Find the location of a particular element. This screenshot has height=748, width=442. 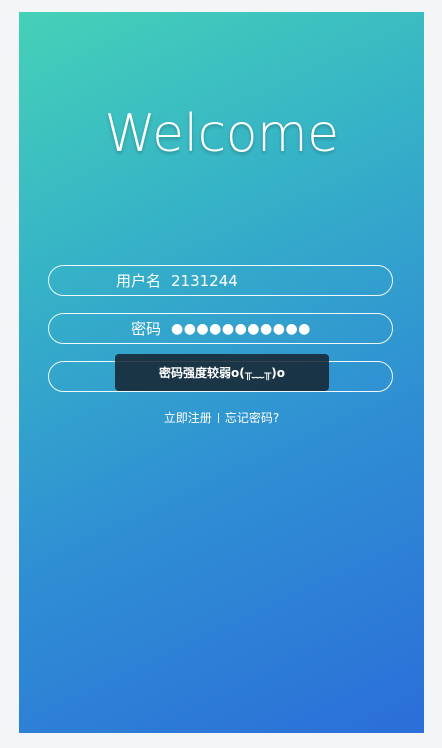

username-input: 2131244 is located at coordinates (204, 281).